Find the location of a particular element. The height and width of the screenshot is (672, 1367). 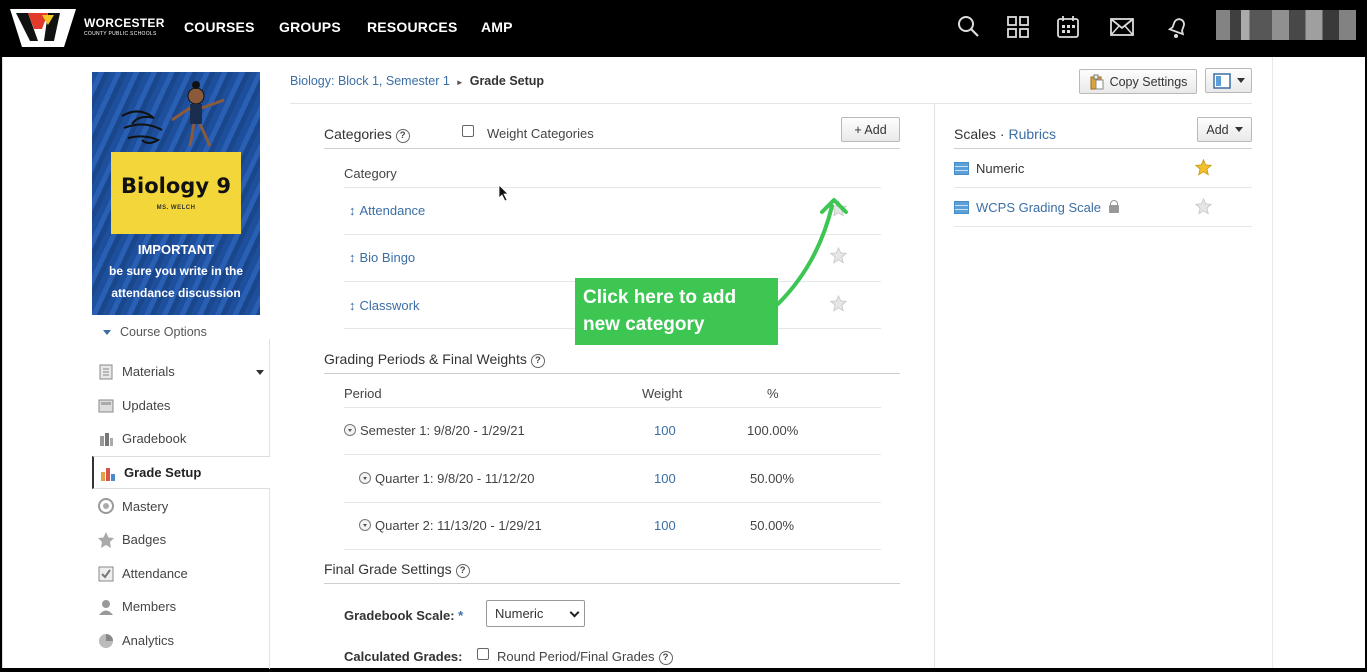

scale-row-wcps: WCPS Grading Scale is located at coordinates (1036, 207).